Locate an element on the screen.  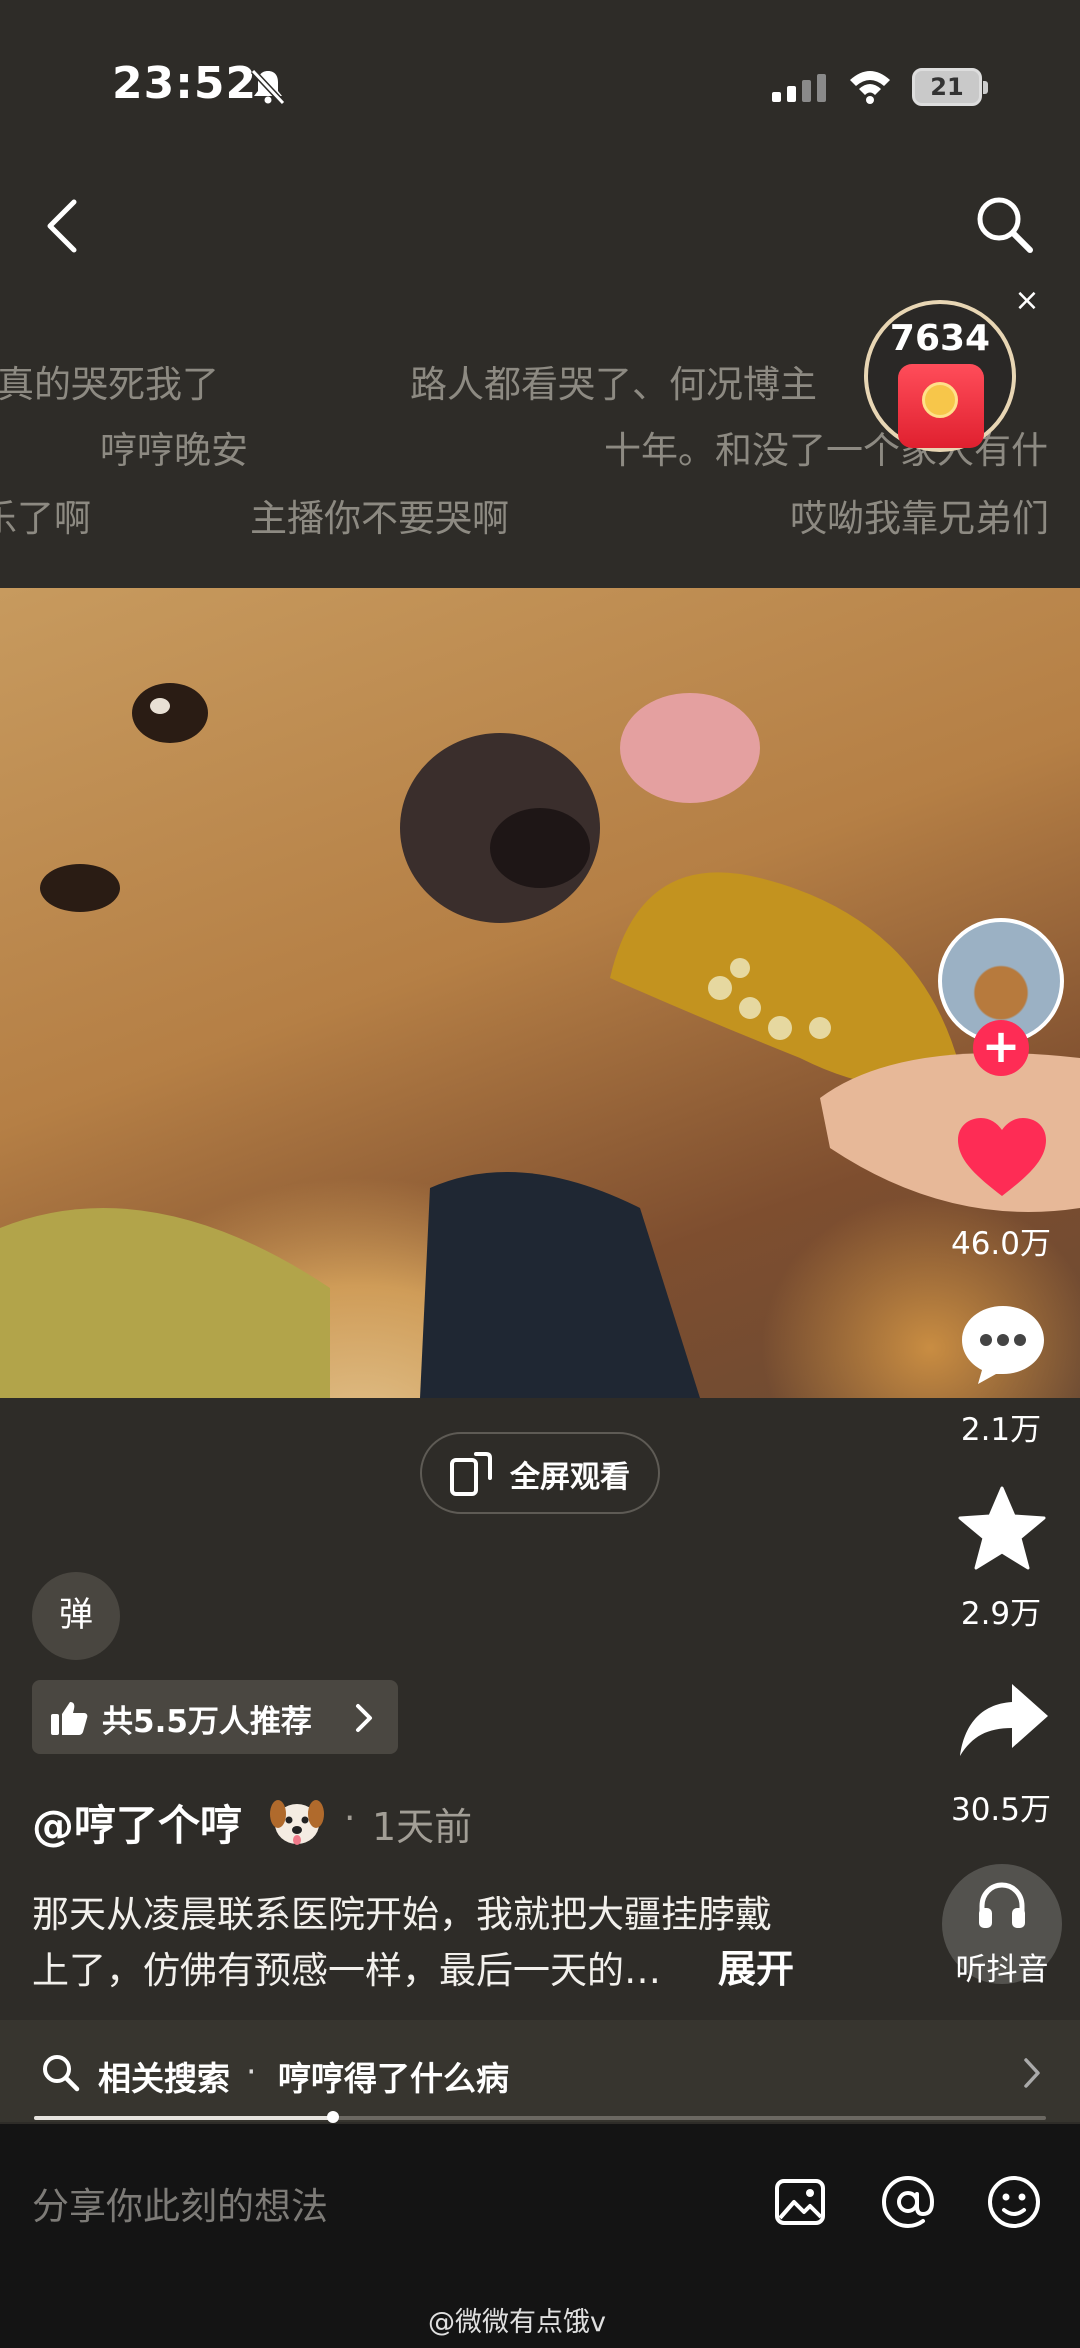
emoji-icon is located at coordinates (1014, 2202).